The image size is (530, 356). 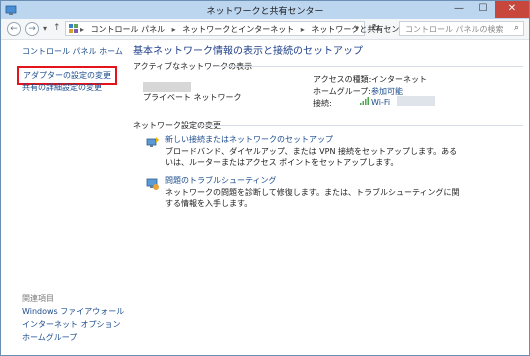 I want to click on network-name-redacted, so click(x=167, y=87).